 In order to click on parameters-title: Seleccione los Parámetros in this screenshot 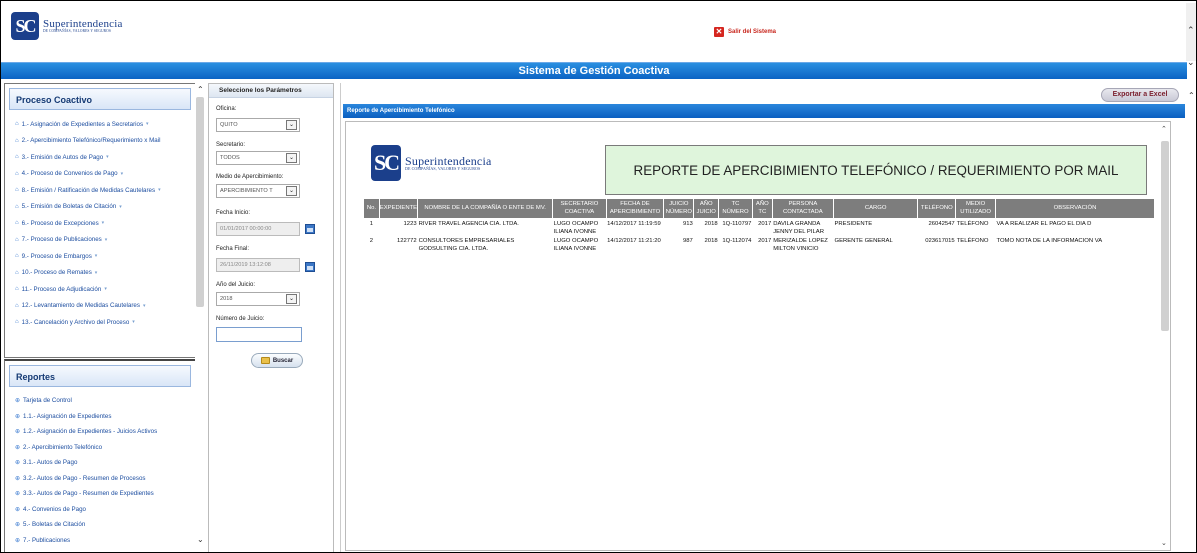, I will do `click(271, 91)`.